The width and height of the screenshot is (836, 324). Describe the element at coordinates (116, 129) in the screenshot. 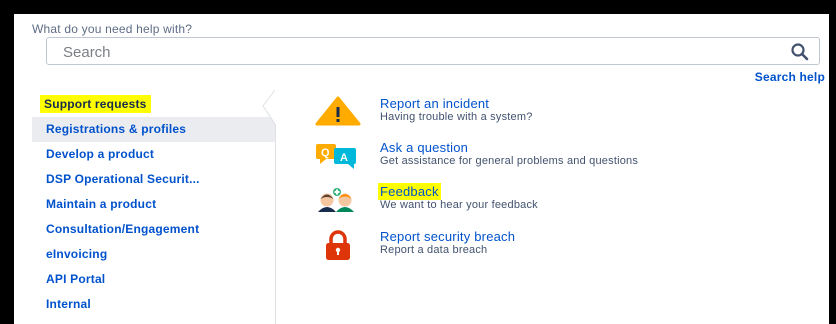

I see `sidebar-item-label: Registrations & profiles` at that location.